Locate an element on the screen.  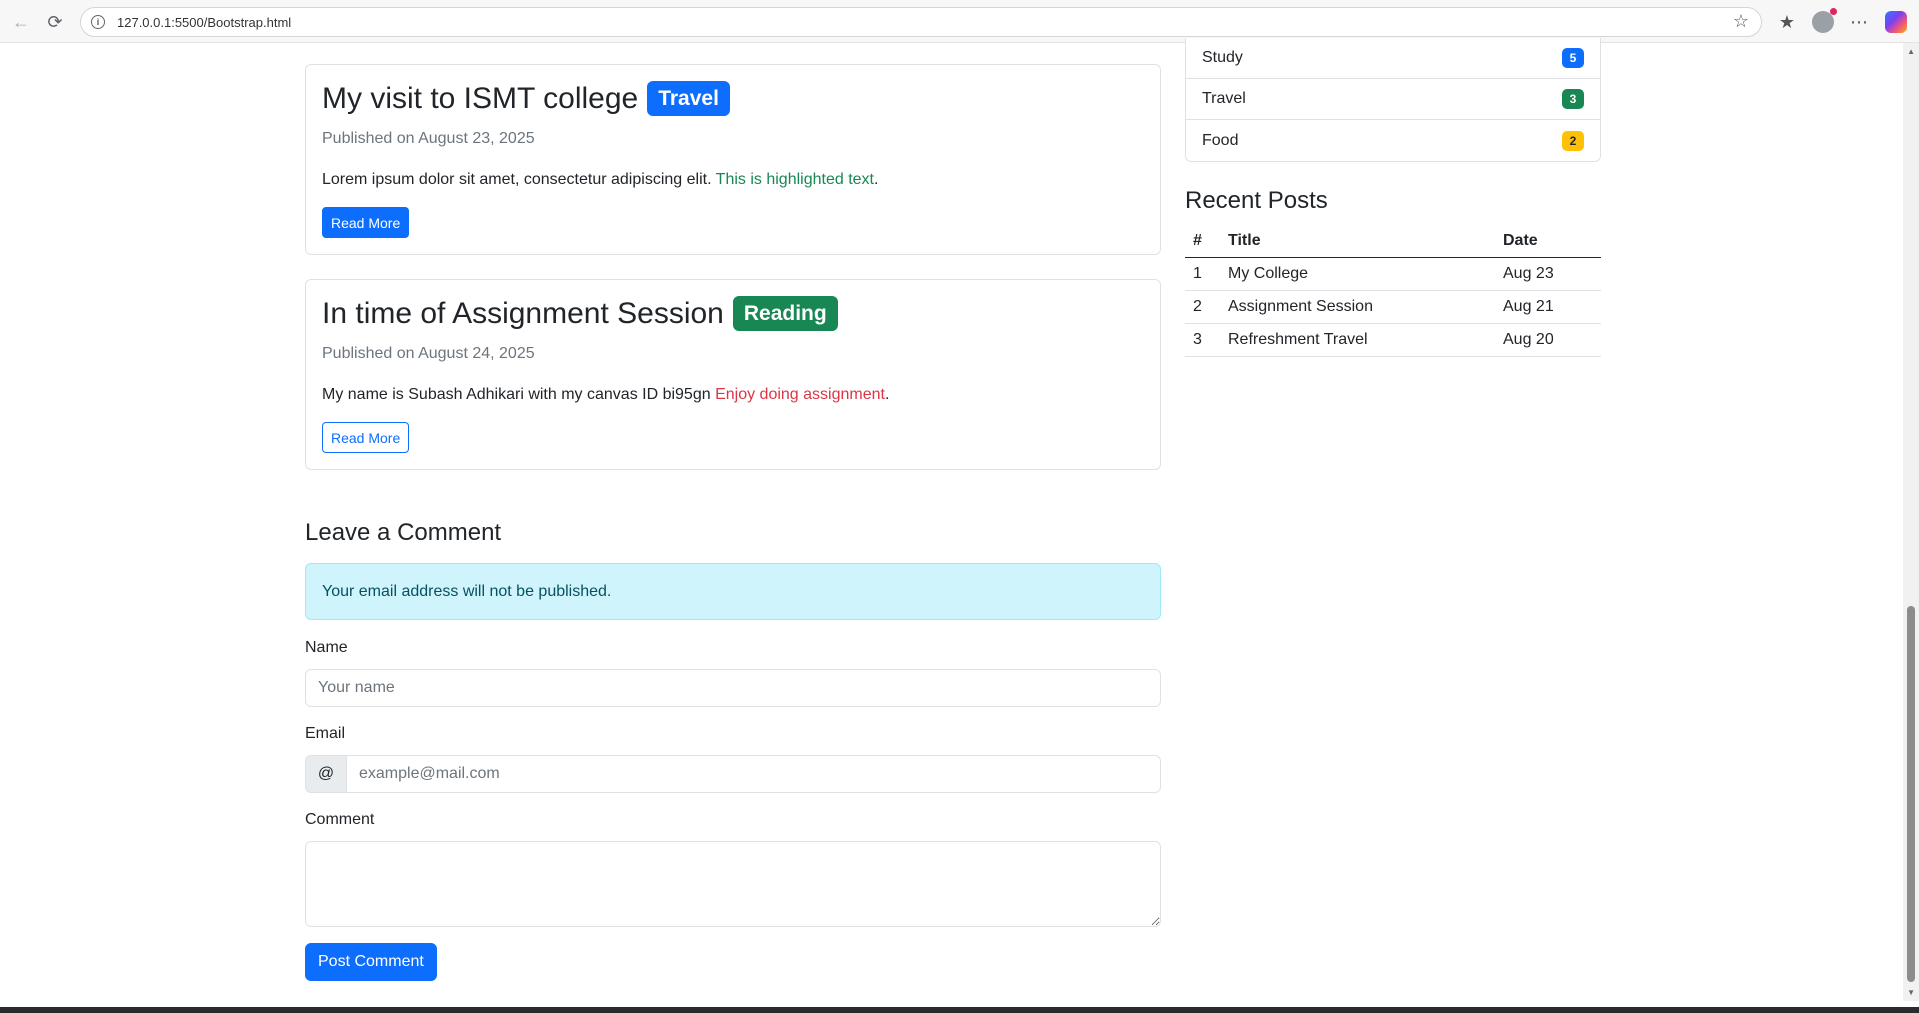
post-comment-button: Post Comment is located at coordinates (371, 962).